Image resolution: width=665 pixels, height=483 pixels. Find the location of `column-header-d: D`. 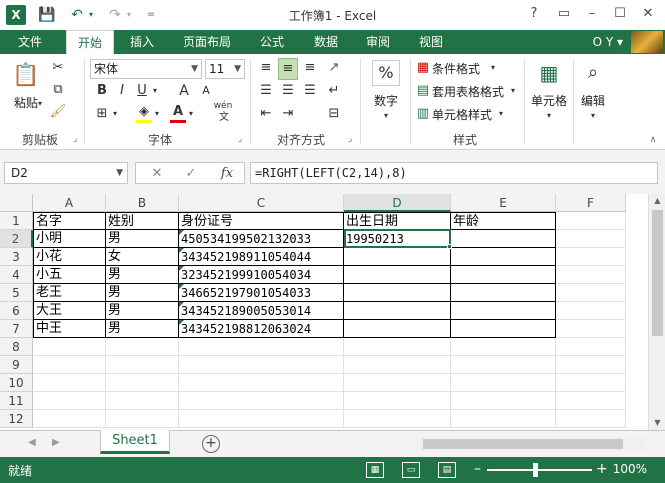

column-header-d: D is located at coordinates (397, 203).